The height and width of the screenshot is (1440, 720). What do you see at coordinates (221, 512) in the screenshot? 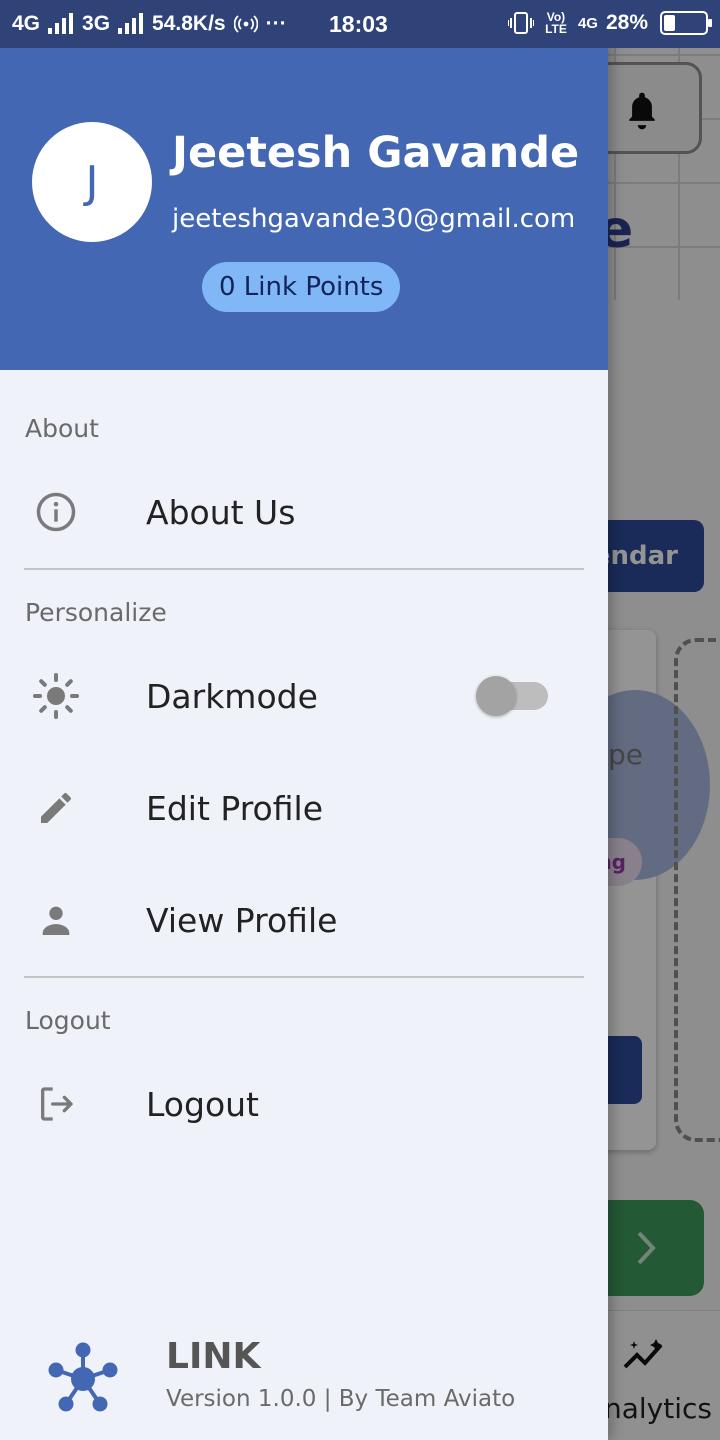
I see `menu-label: About Us` at bounding box center [221, 512].